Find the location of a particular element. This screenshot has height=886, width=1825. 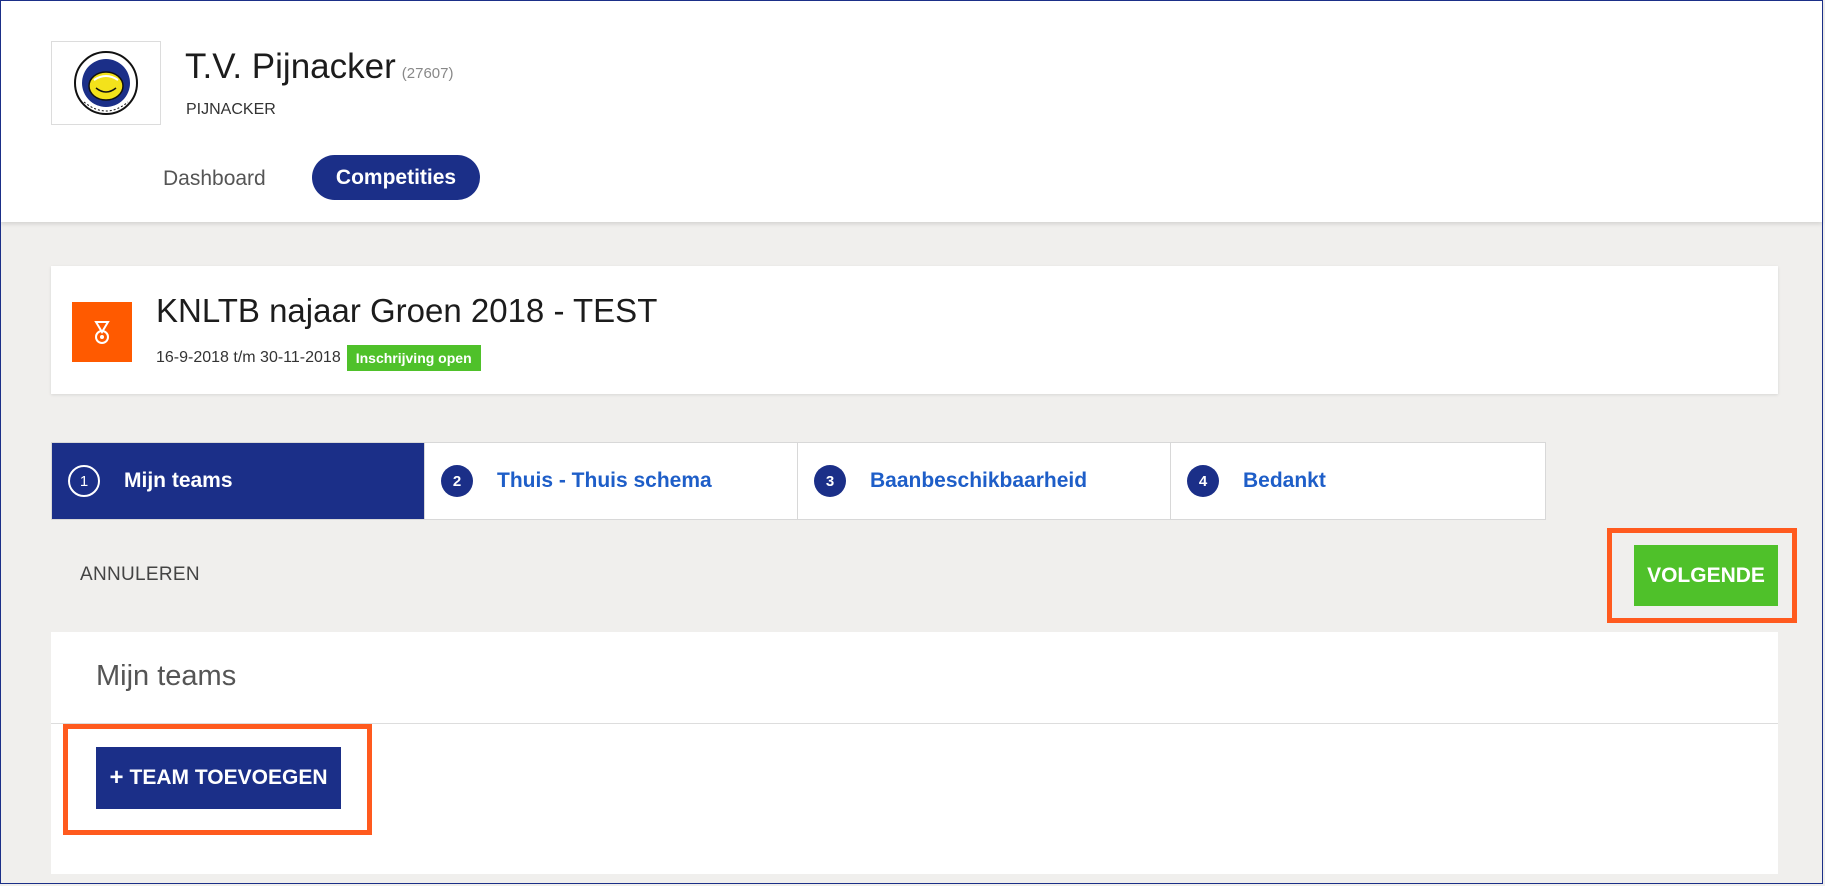

step-baanbeschikbaarheid: 3 Baanbeschikbaarheid is located at coordinates (984, 481).